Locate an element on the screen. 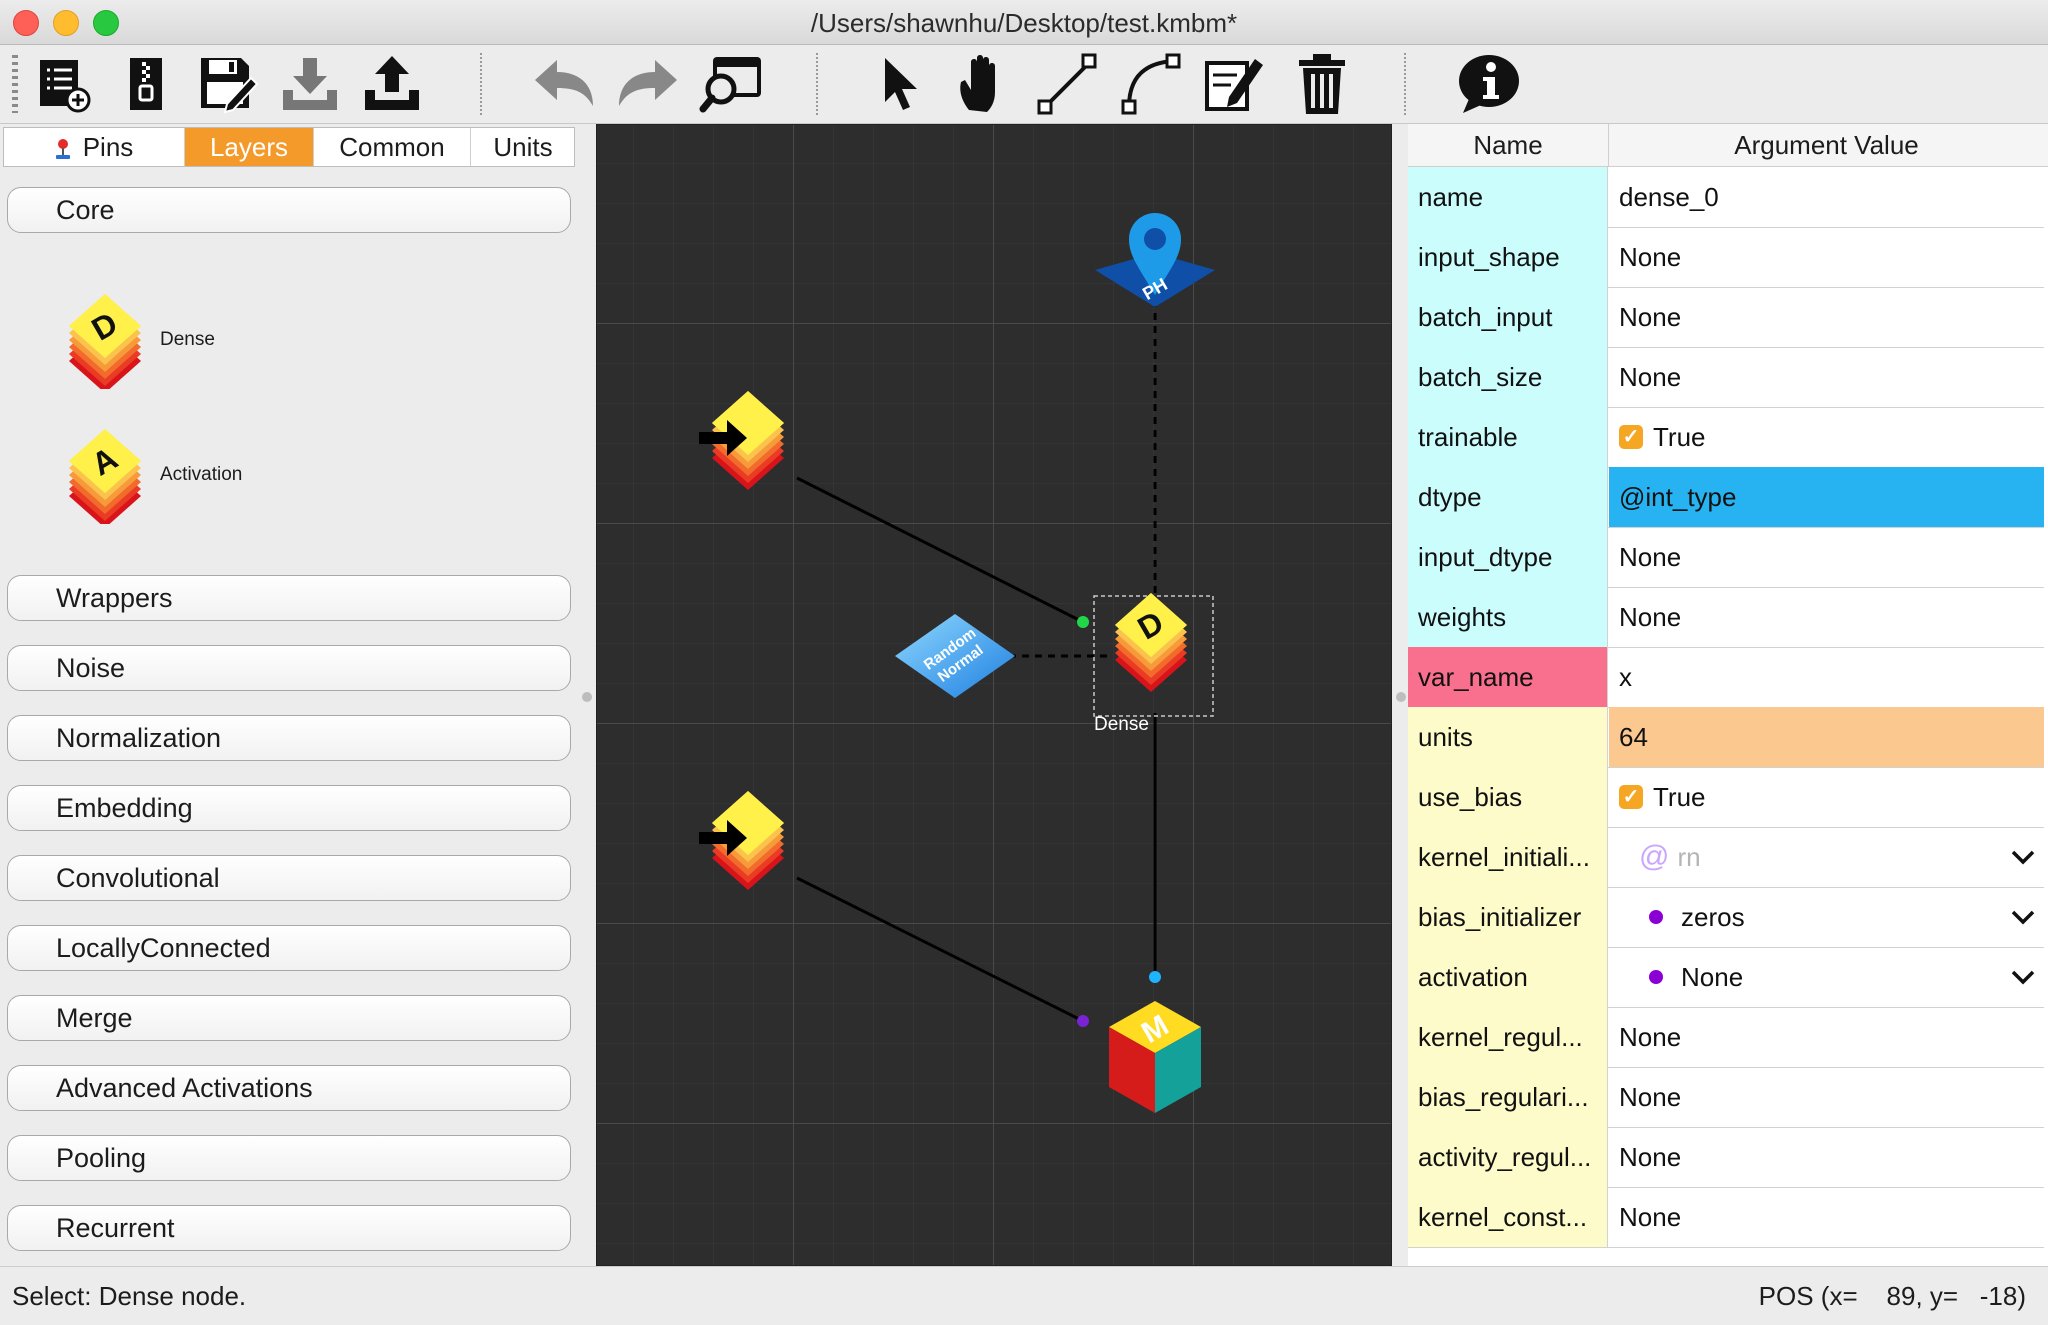  property-value: zeros is located at coordinates (1826, 917).